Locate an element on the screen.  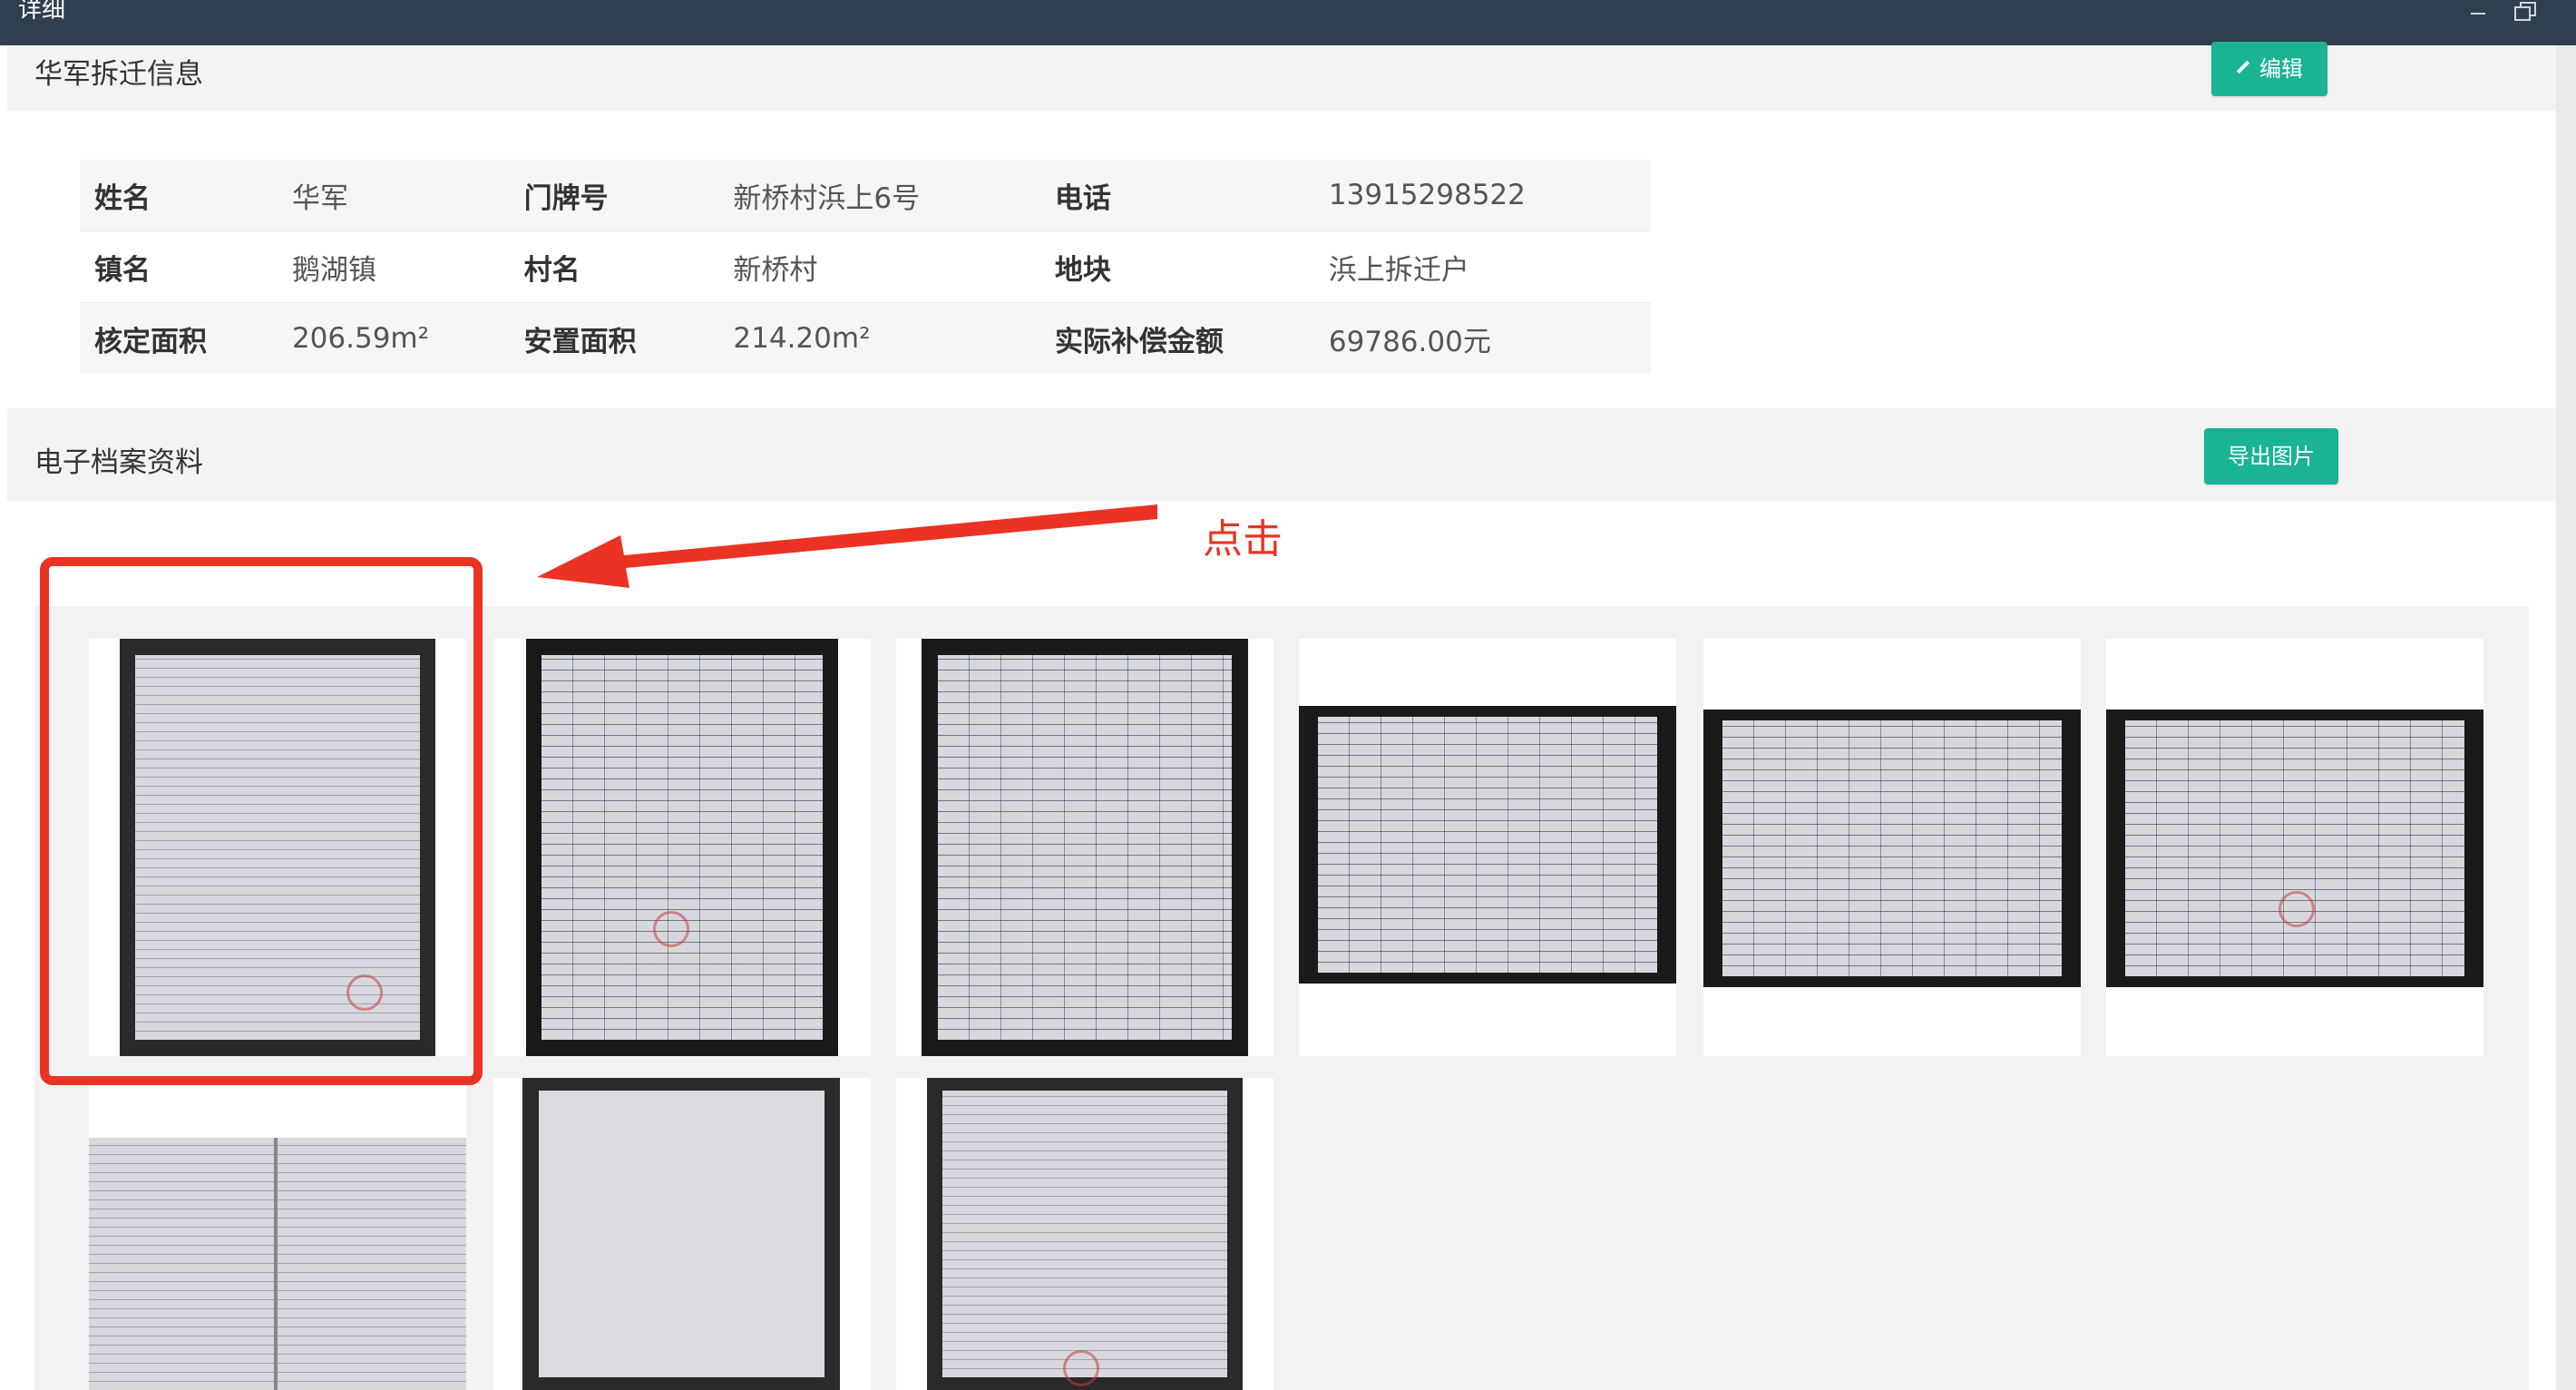
annotation-click-label: 点击 is located at coordinates (1243, 539).